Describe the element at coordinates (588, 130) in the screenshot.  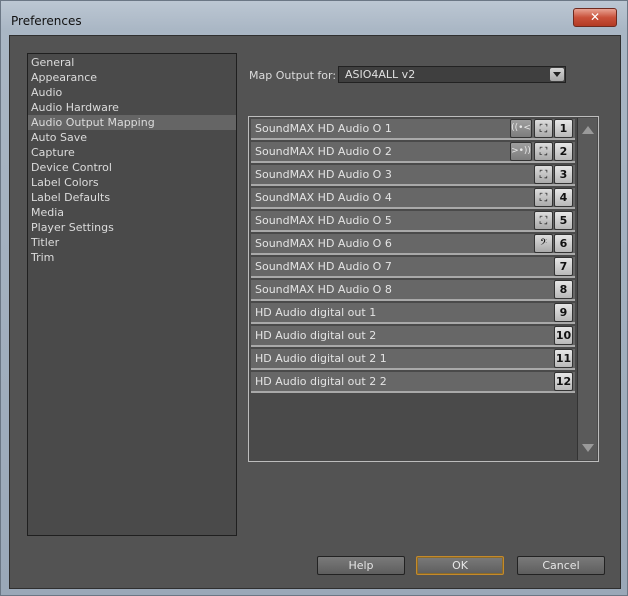
I see `scroll-up-icon` at that location.